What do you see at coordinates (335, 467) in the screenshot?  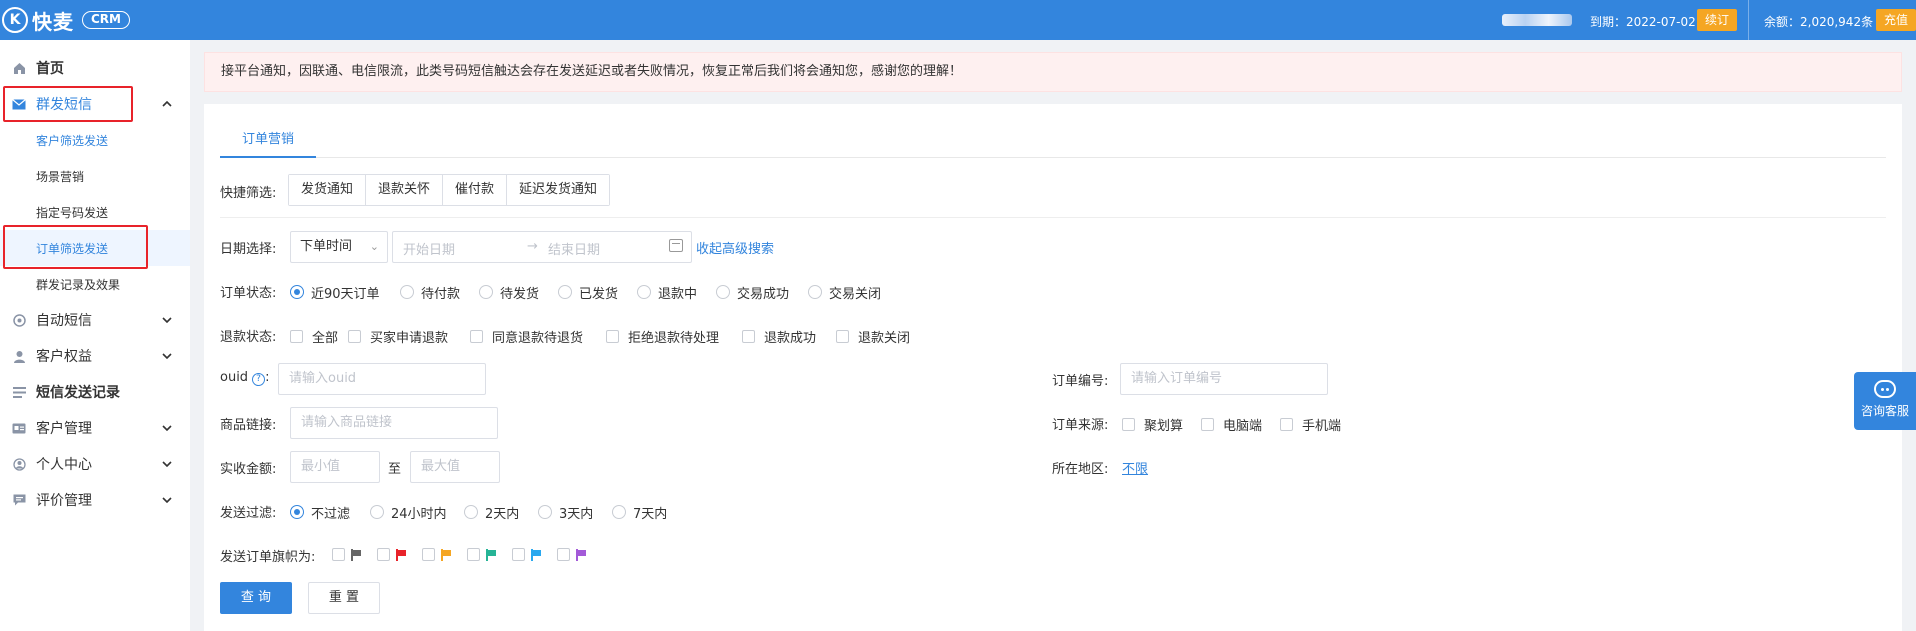 I see `amount-min-input: 最小值` at bounding box center [335, 467].